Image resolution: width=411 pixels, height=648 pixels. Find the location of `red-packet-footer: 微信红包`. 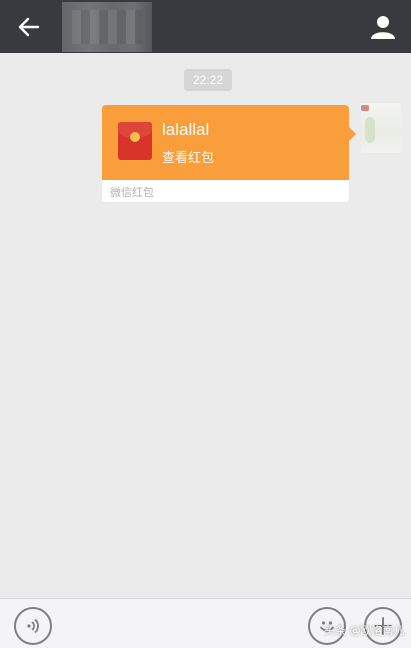

red-packet-footer: 微信红包 is located at coordinates (132, 192).